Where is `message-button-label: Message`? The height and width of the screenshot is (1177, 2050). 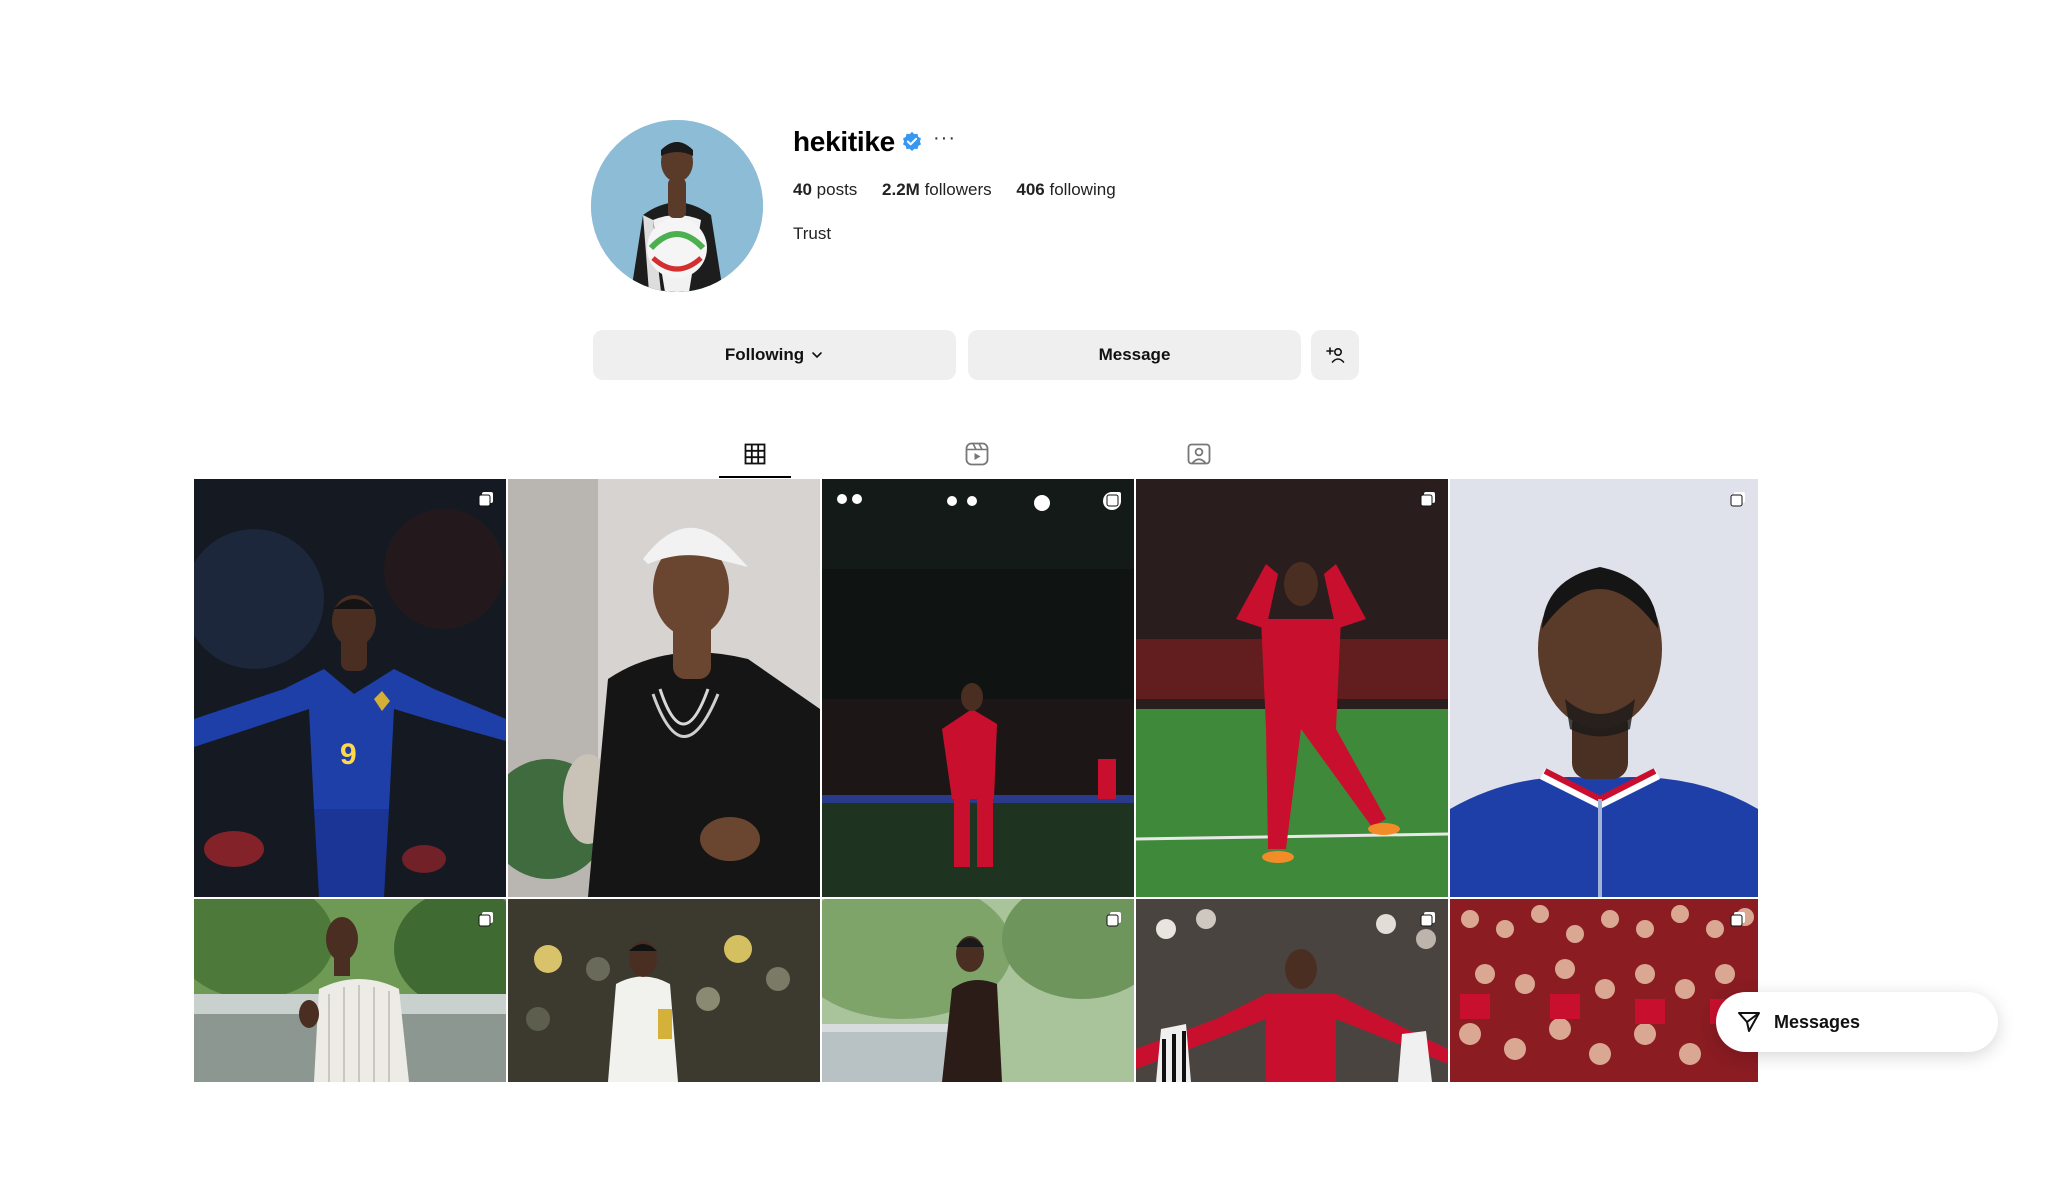 message-button-label: Message is located at coordinates (1134, 354).